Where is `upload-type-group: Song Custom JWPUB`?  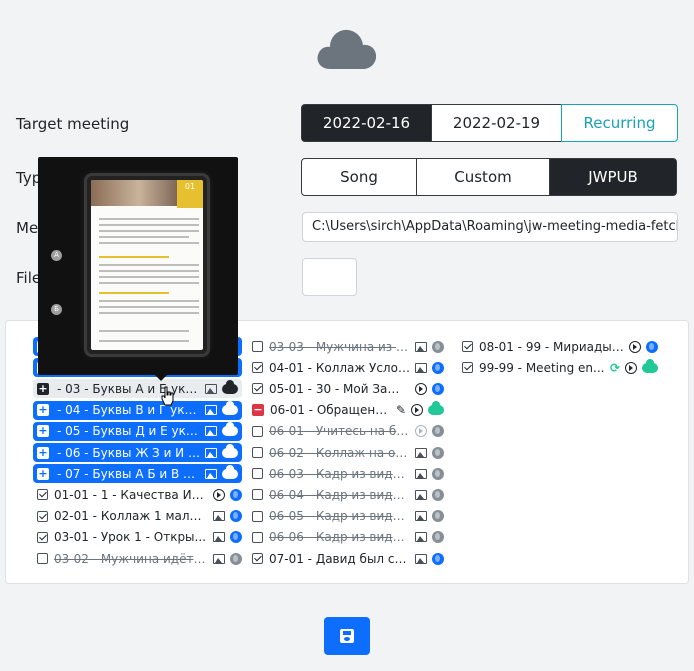
upload-type-group: Song Custom JWPUB is located at coordinates (489, 177).